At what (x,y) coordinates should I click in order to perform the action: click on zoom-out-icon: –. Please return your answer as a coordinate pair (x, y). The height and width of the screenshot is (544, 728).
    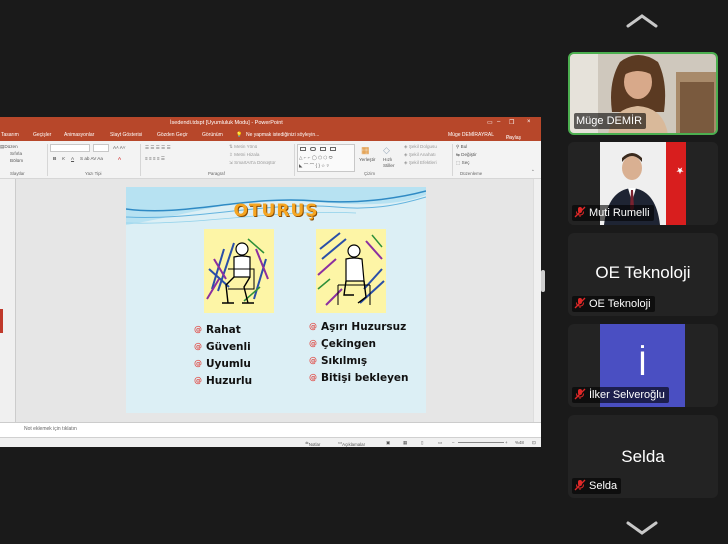
    Looking at the image, I should click on (453, 442).